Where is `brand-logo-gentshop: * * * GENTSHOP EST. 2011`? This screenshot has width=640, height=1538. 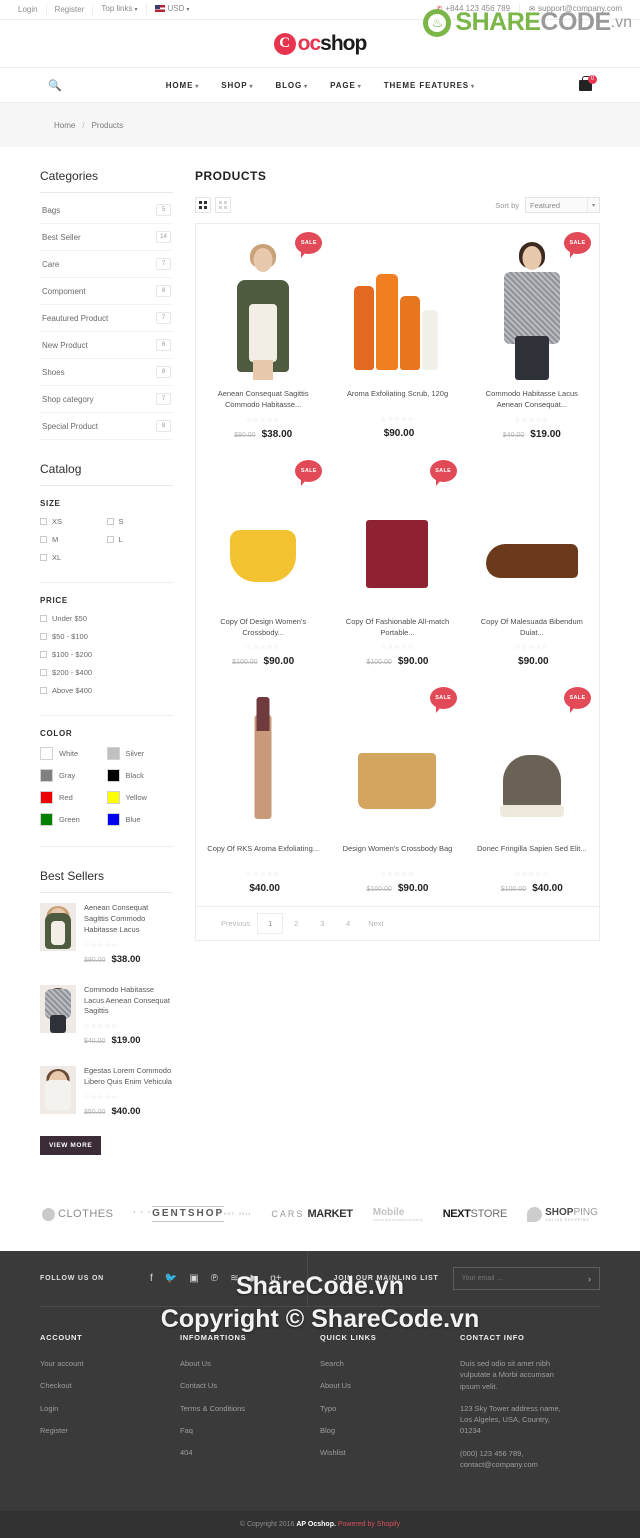 brand-logo-gentshop: * * * GENTSHOP EST. 2011 is located at coordinates (192, 1214).